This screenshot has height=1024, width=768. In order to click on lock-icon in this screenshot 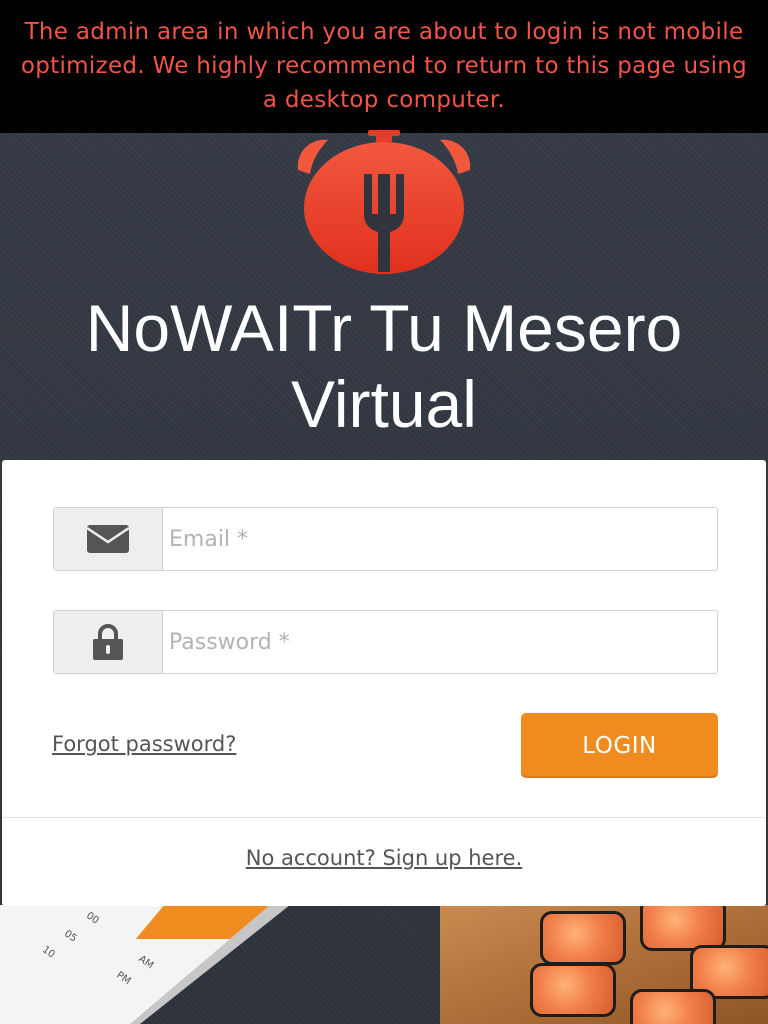, I will do `click(108, 642)`.